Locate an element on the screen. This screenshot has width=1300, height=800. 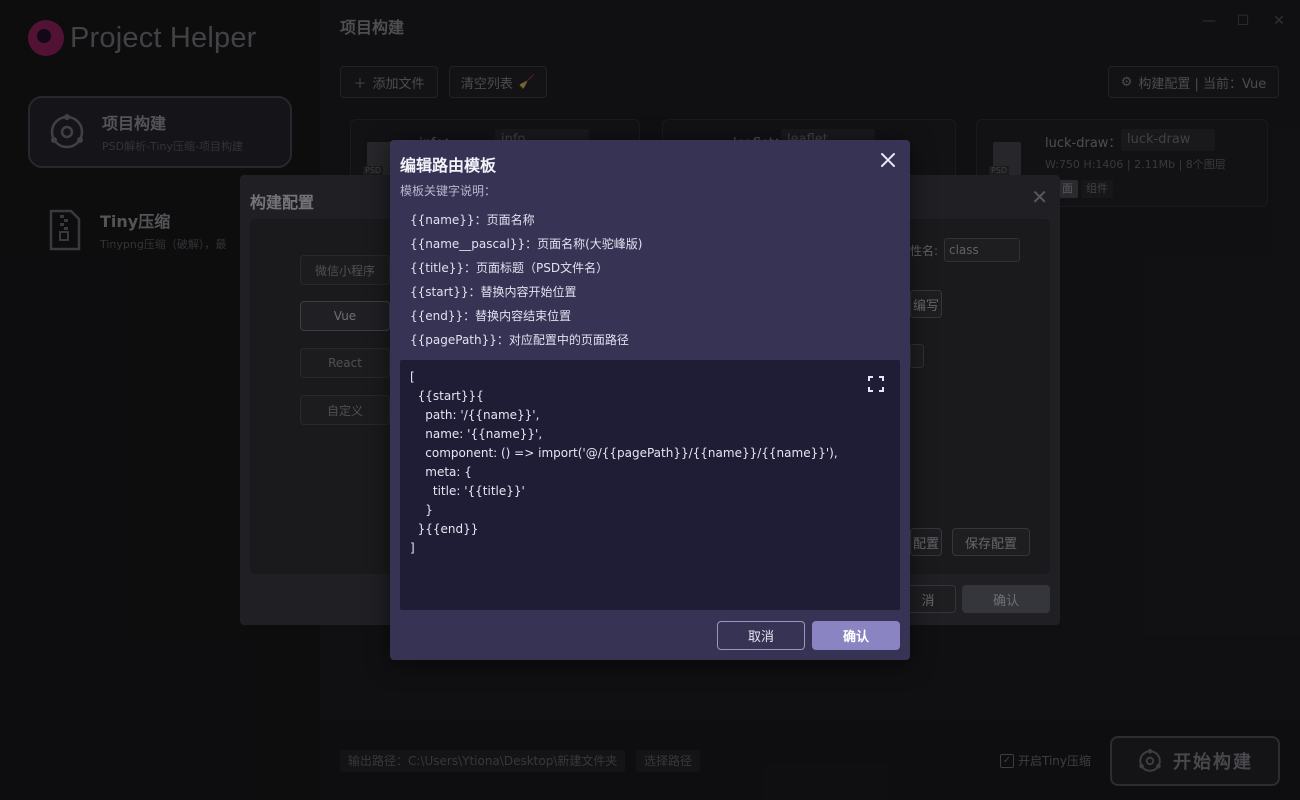
close-icon is located at coordinates (888, 160).